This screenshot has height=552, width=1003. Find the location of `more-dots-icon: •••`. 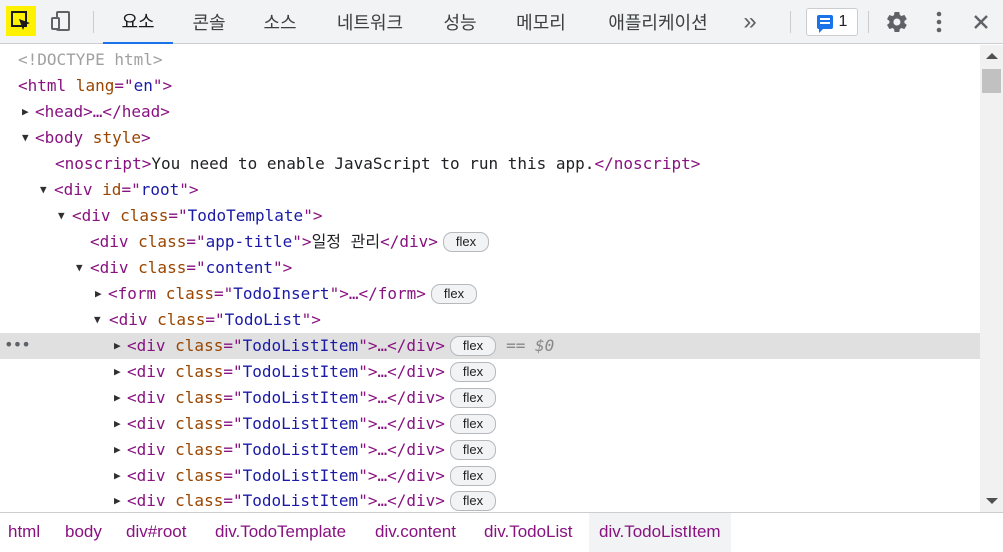

more-dots-icon: ••• is located at coordinates (17, 345).